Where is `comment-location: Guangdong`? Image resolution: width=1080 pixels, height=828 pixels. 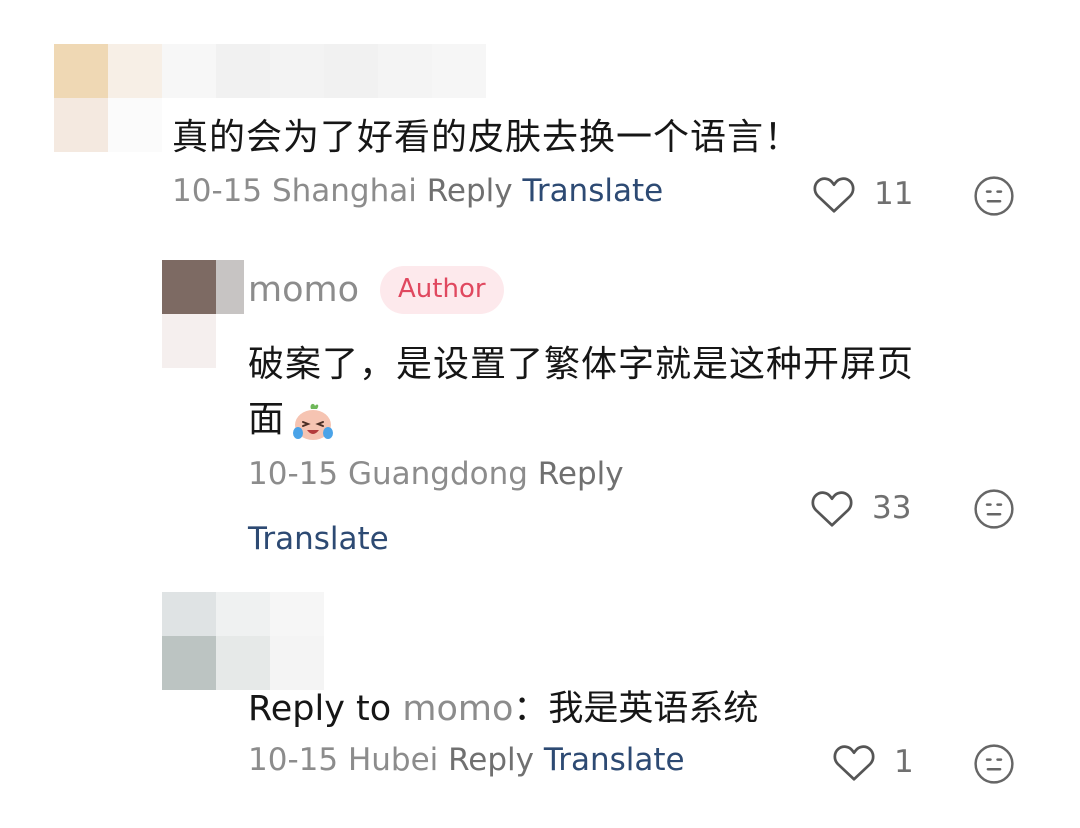 comment-location: Guangdong is located at coordinates (437, 474).